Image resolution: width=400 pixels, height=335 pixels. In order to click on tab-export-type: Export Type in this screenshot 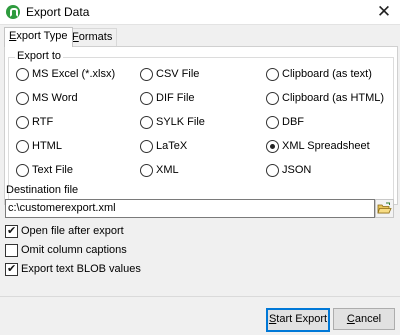, I will do `click(38, 37)`.